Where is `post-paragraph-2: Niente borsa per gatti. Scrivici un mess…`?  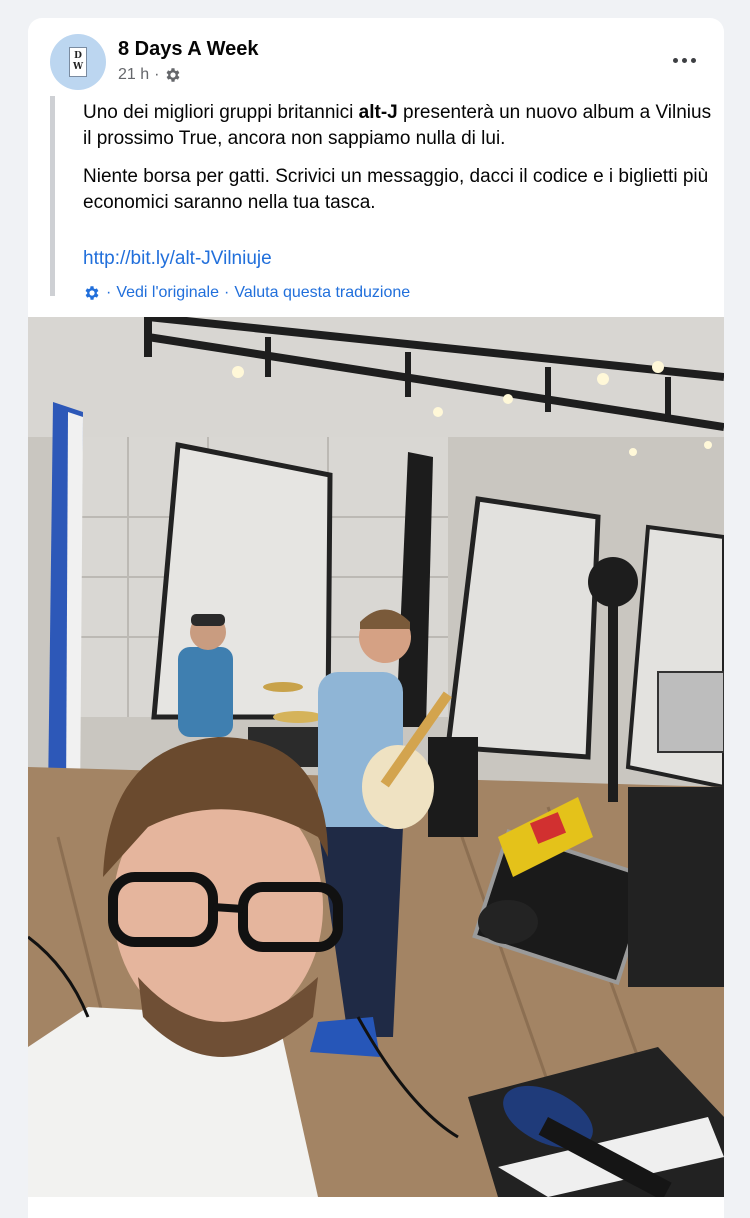
post-paragraph-2: Niente borsa per gatti. Scrivici un mess… is located at coordinates (396, 189).